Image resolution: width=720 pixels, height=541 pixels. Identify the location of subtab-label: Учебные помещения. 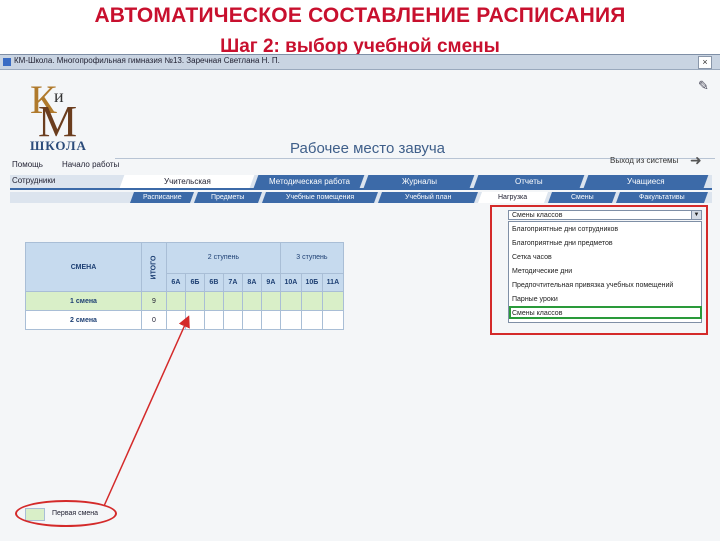
(320, 197).